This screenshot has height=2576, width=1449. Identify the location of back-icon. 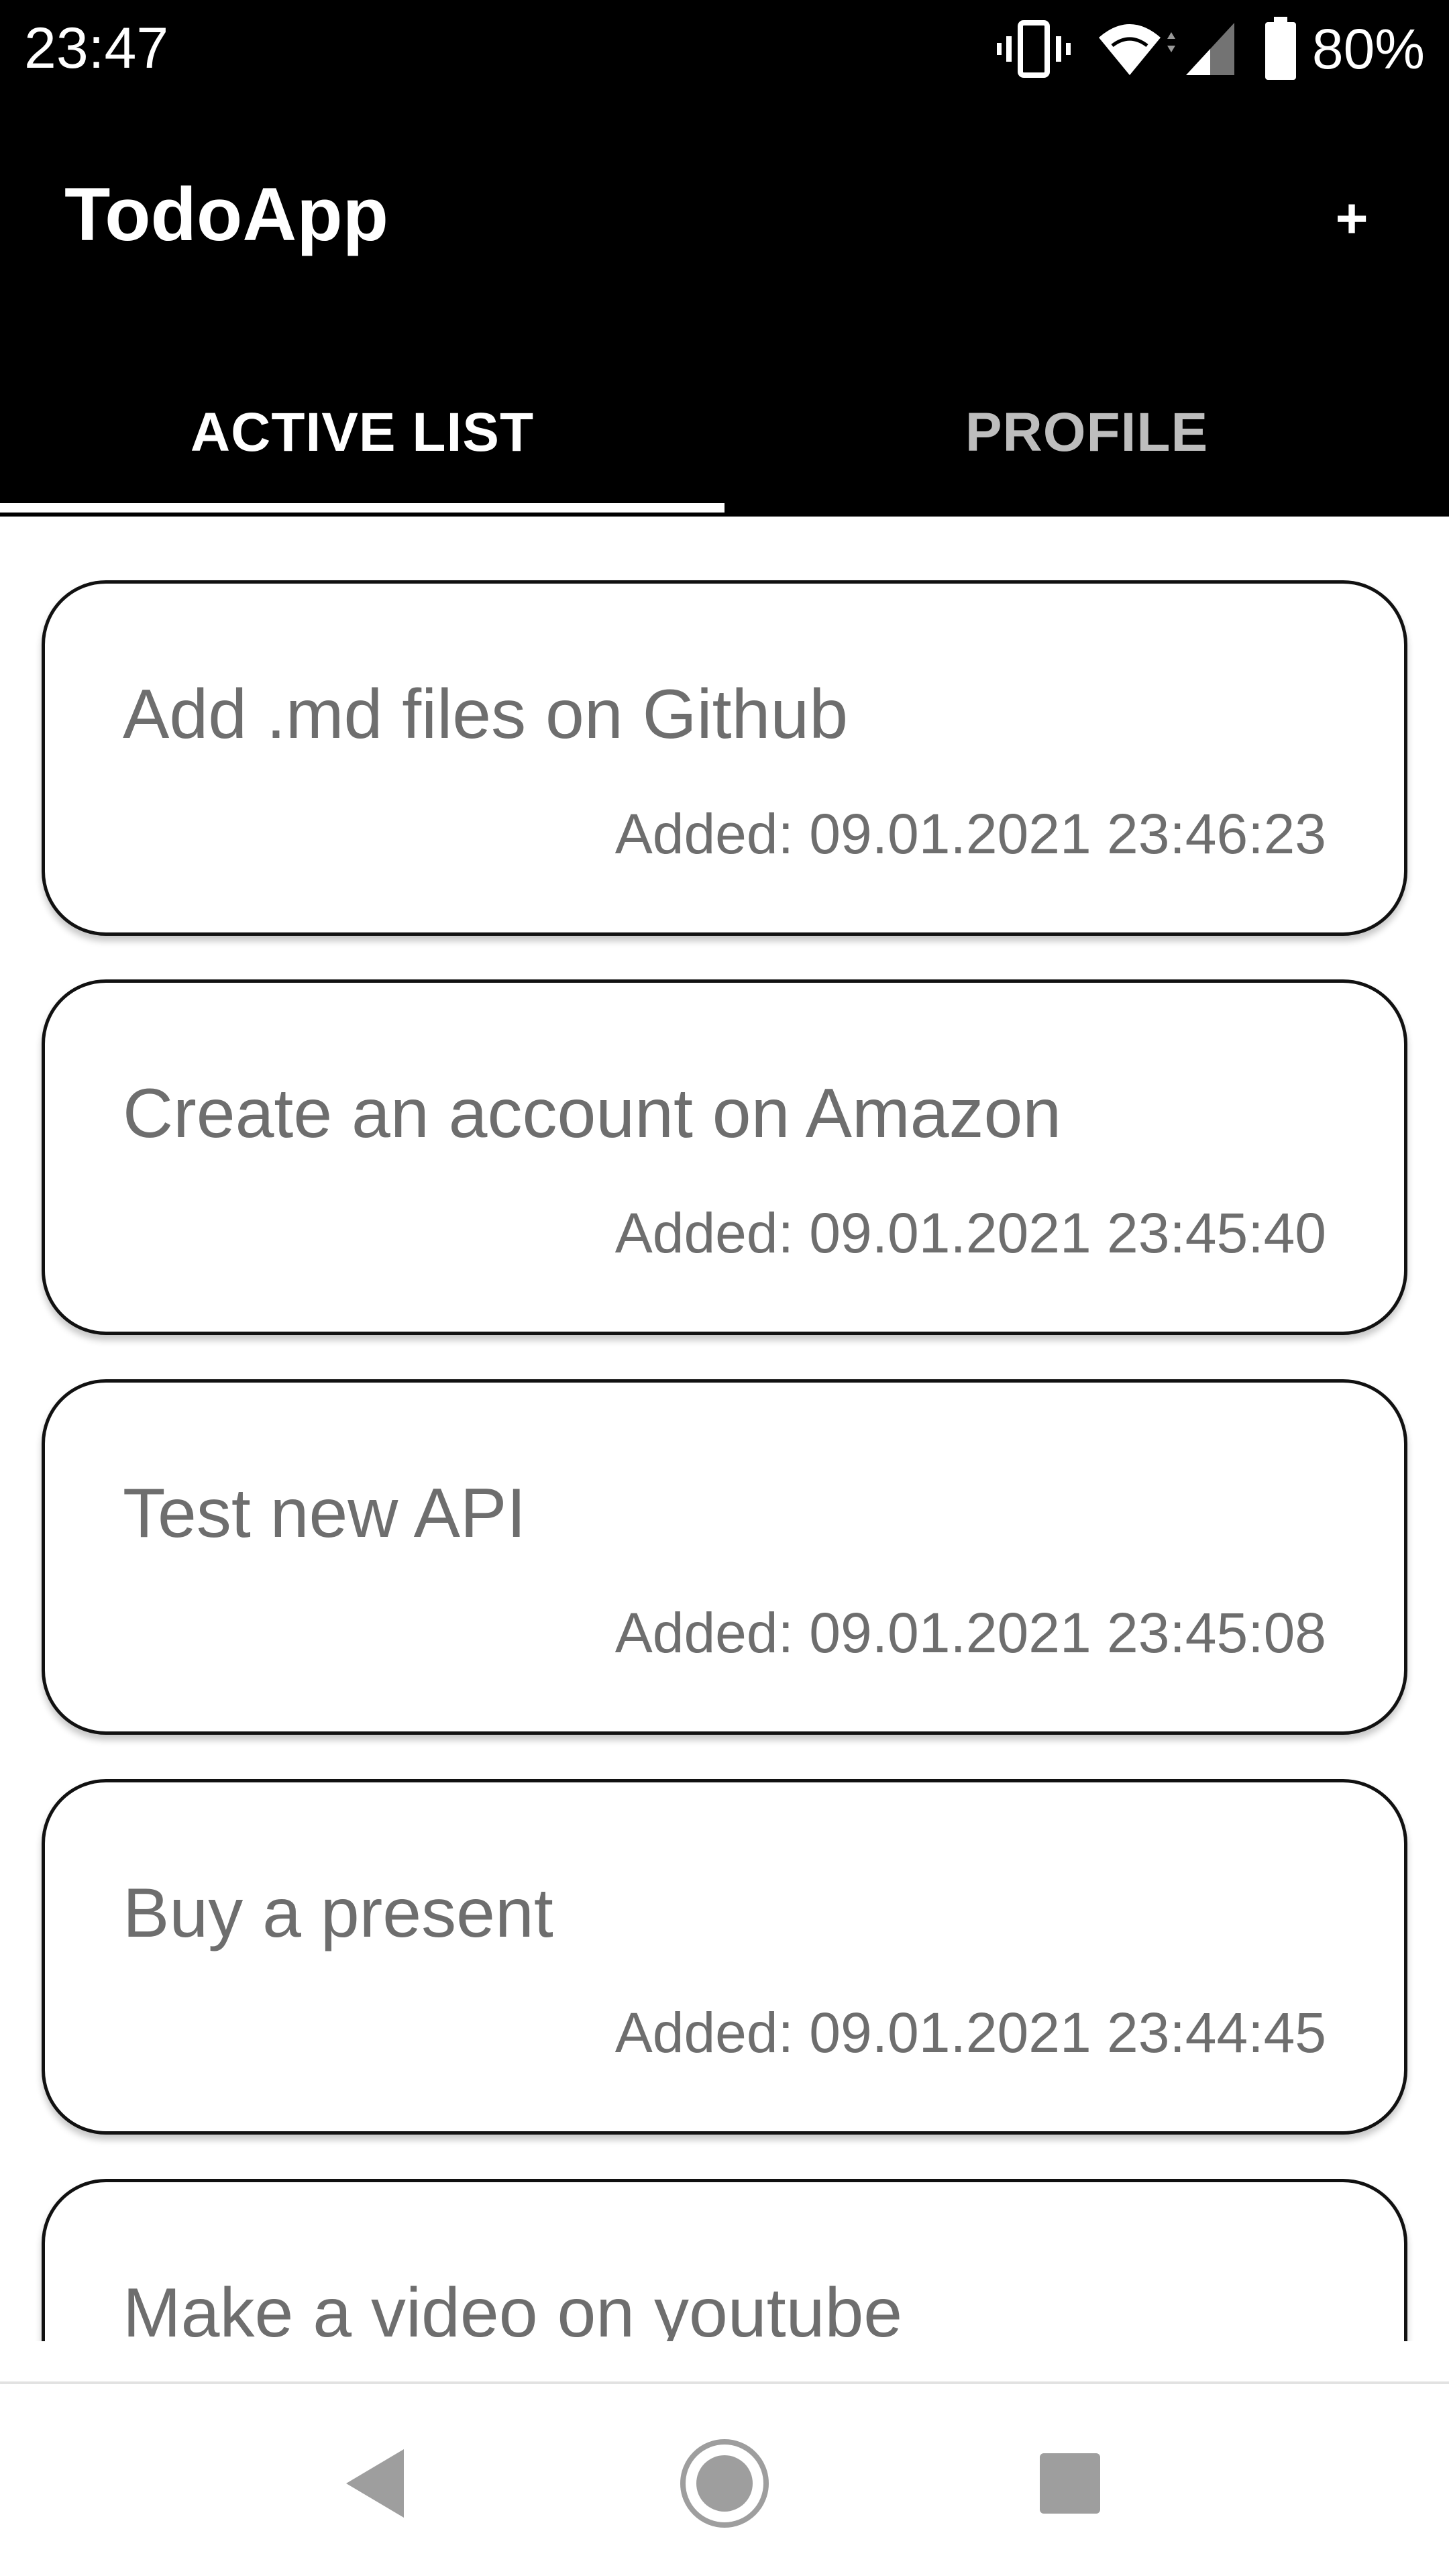
(375, 2485).